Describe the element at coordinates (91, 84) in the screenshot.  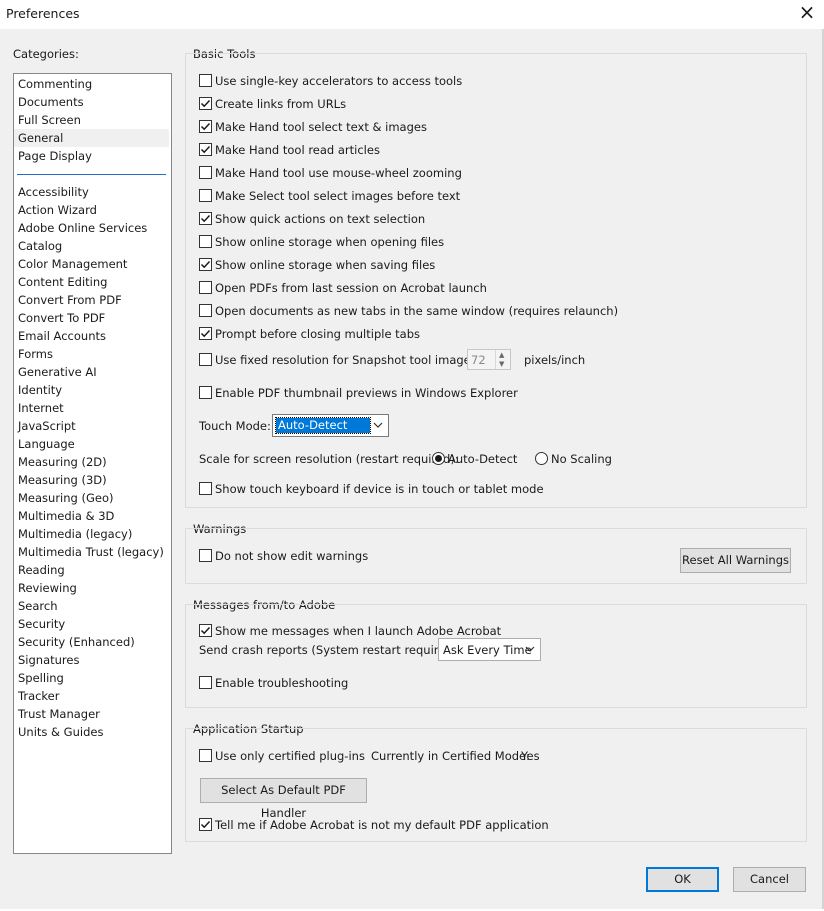
I see `category-commenting: Commenting` at that location.